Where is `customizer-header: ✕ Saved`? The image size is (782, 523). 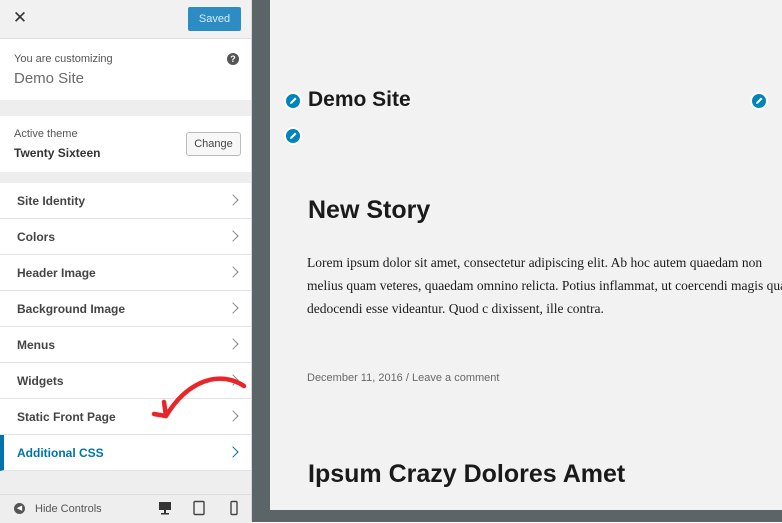
customizer-header: ✕ Saved is located at coordinates (125, 19).